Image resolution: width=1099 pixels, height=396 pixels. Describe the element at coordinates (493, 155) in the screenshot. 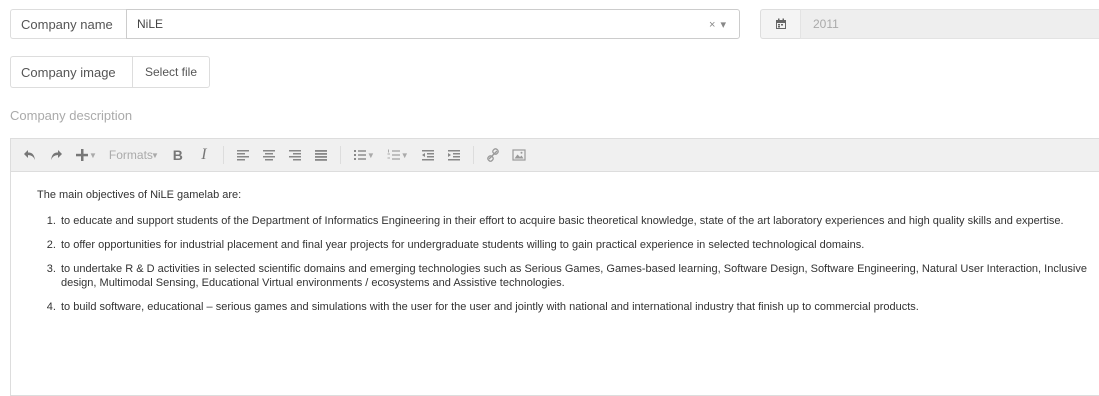

I see `link-icon` at that location.